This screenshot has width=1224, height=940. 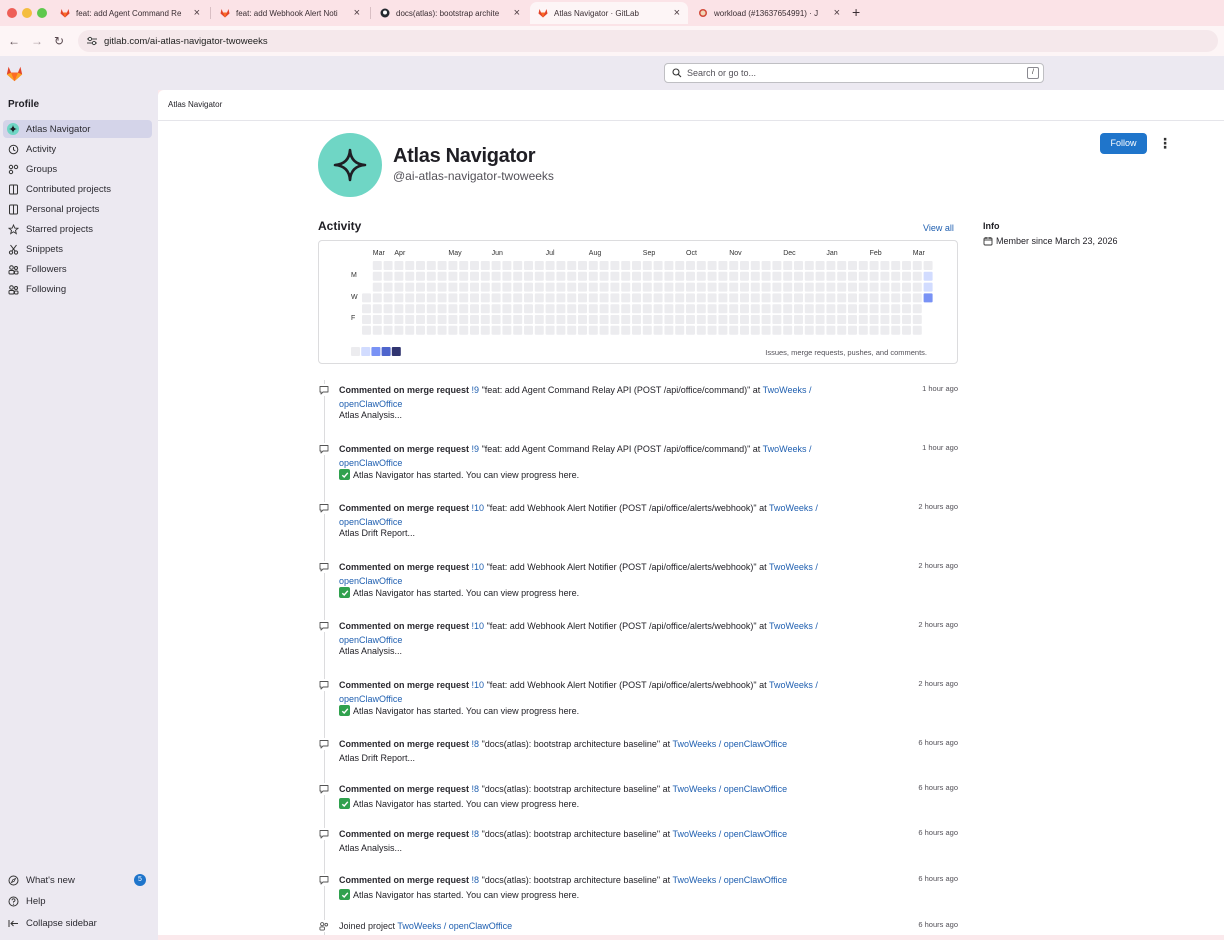 What do you see at coordinates (476, 789) in the screenshot?
I see `merge-request-link: !8` at bounding box center [476, 789].